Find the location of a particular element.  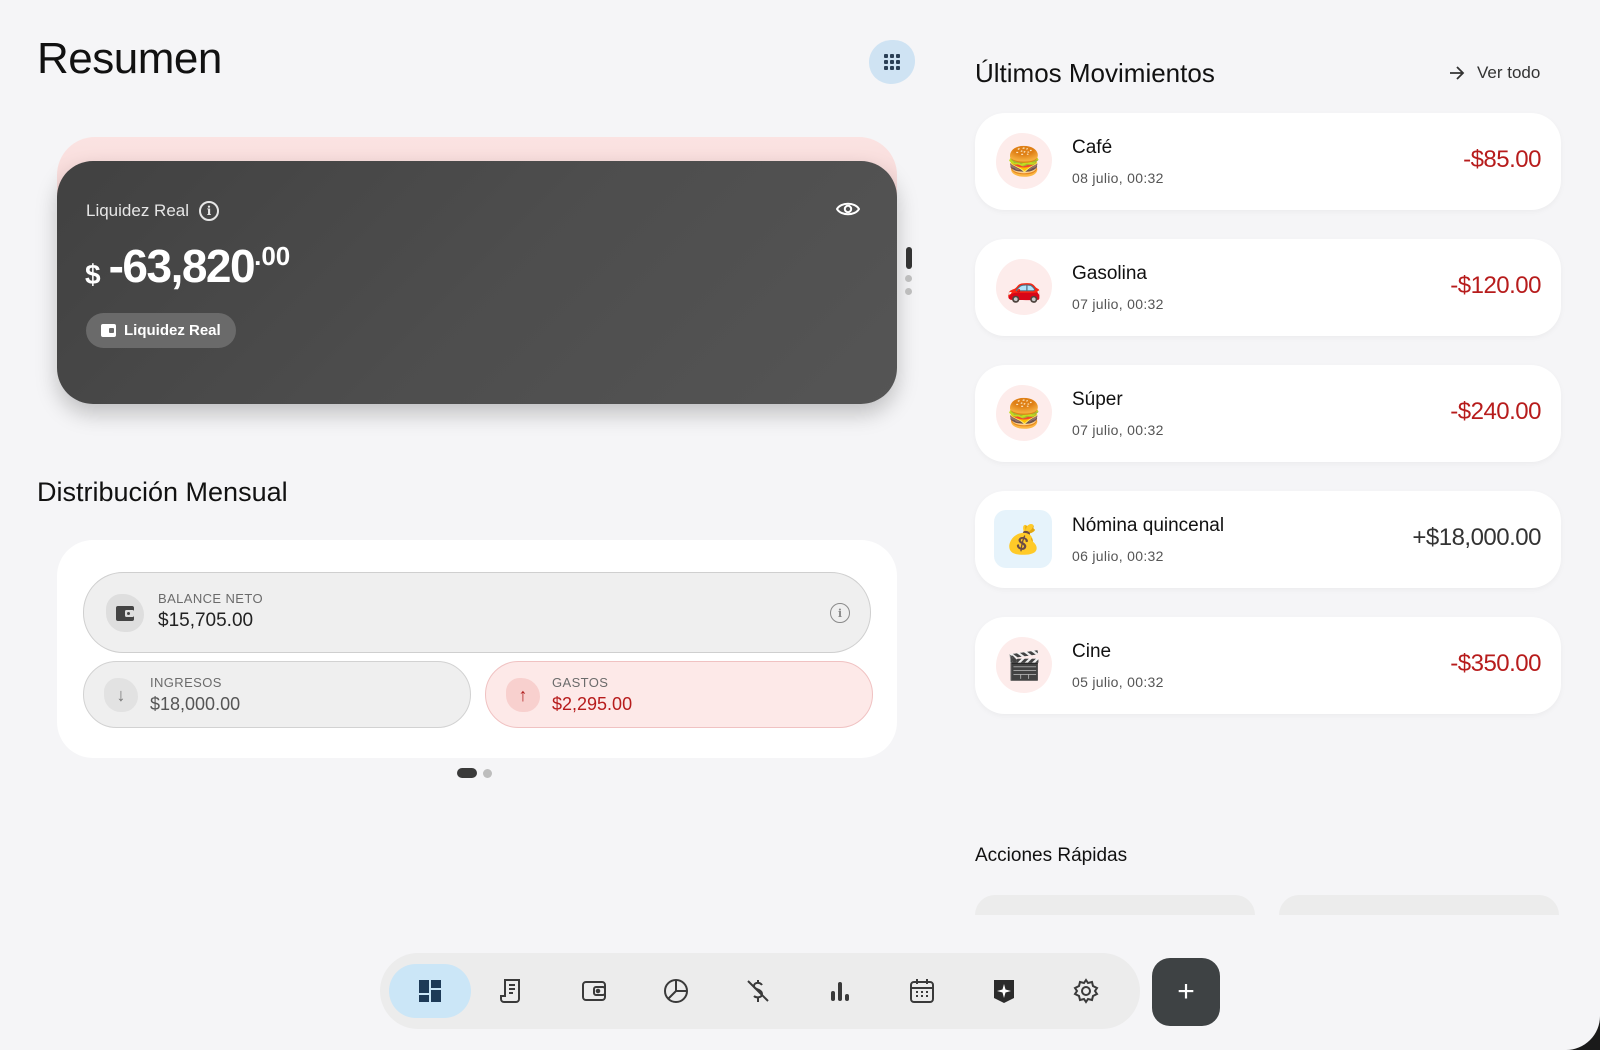

quick-actions-title: Acciones Rápidas is located at coordinates (1051, 855).